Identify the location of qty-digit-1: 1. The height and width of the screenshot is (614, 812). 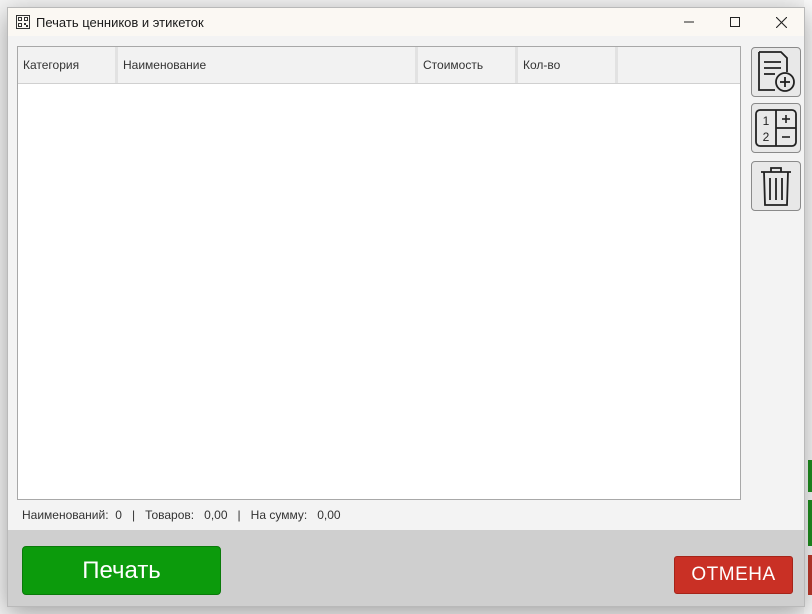
(766, 121).